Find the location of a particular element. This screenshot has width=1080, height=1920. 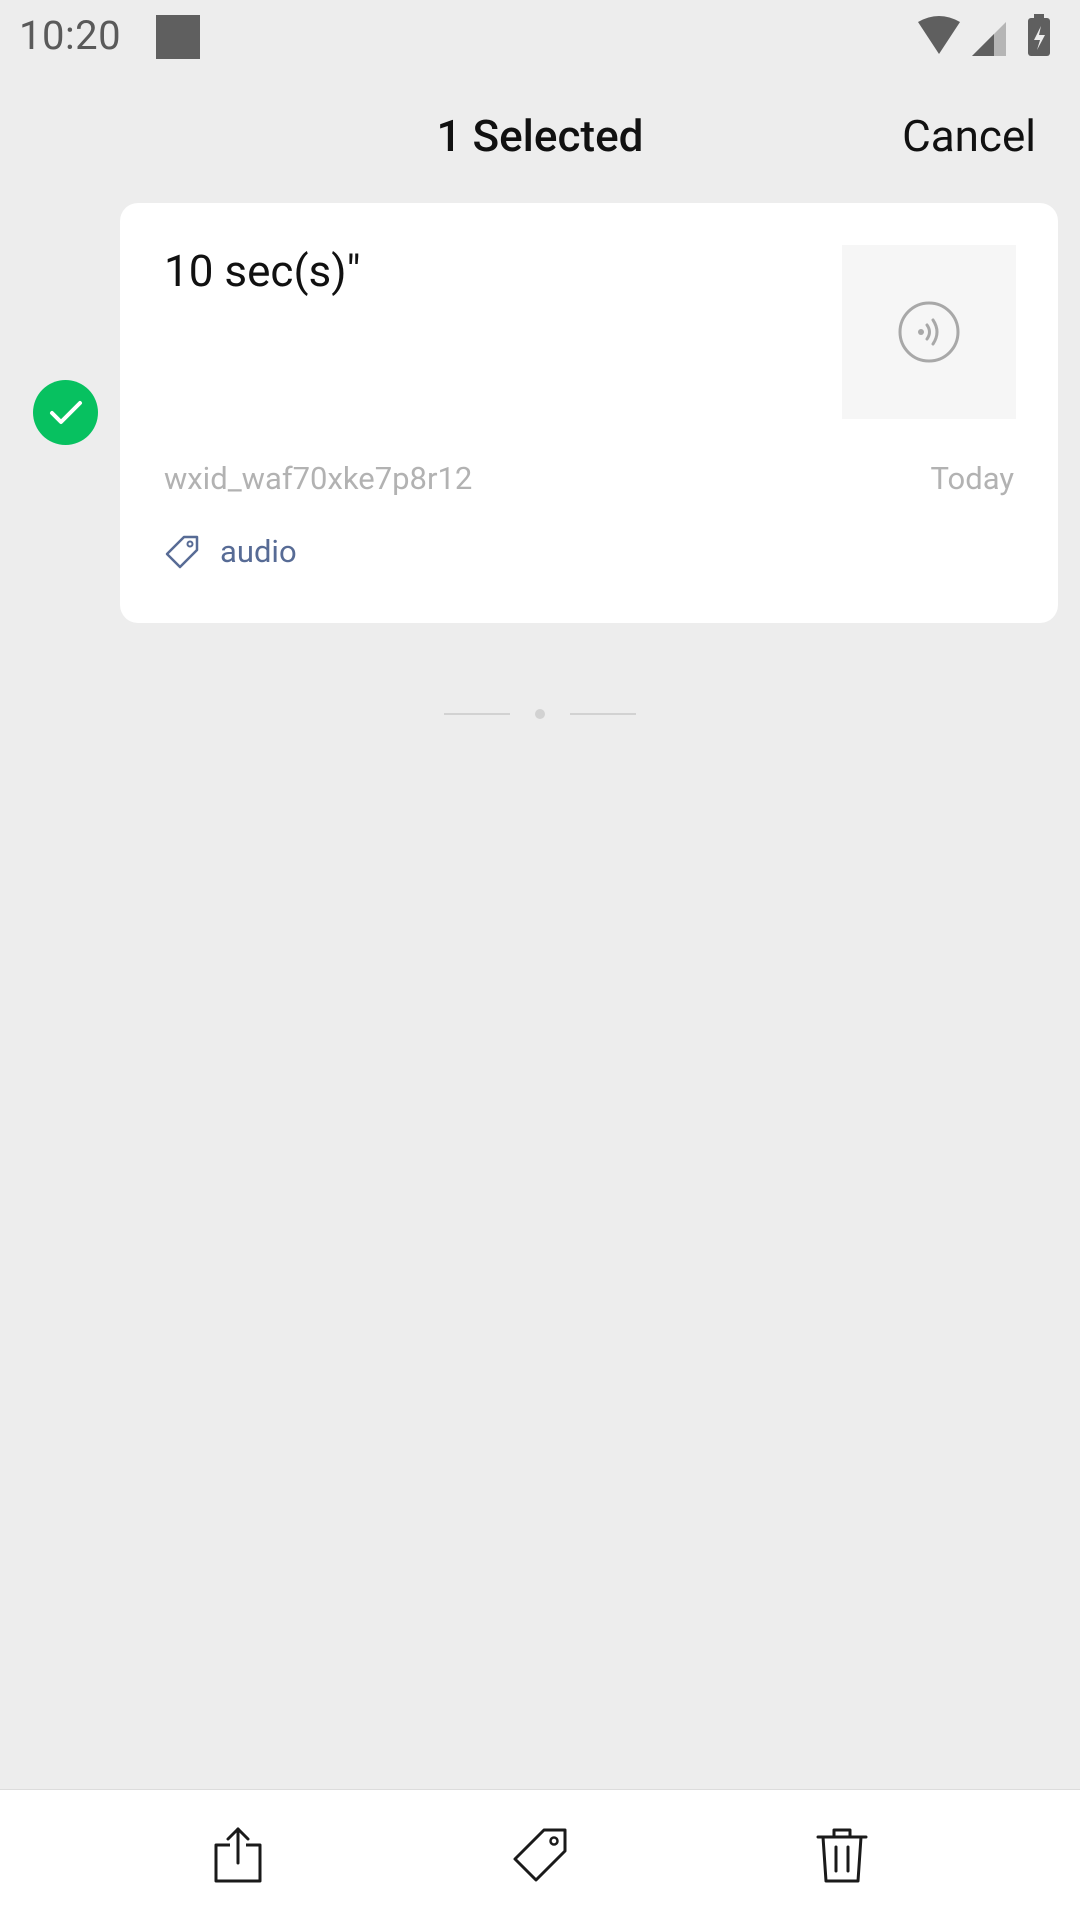

battery-icon is located at coordinates (1039, 35).